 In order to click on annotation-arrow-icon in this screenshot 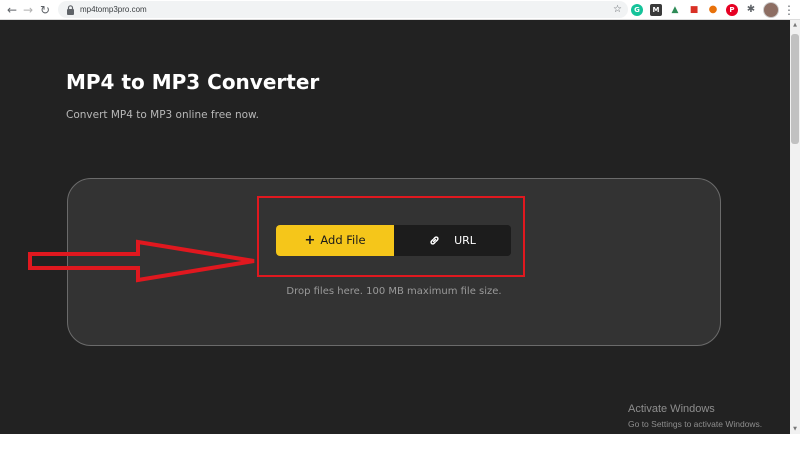, I will do `click(141, 261)`.